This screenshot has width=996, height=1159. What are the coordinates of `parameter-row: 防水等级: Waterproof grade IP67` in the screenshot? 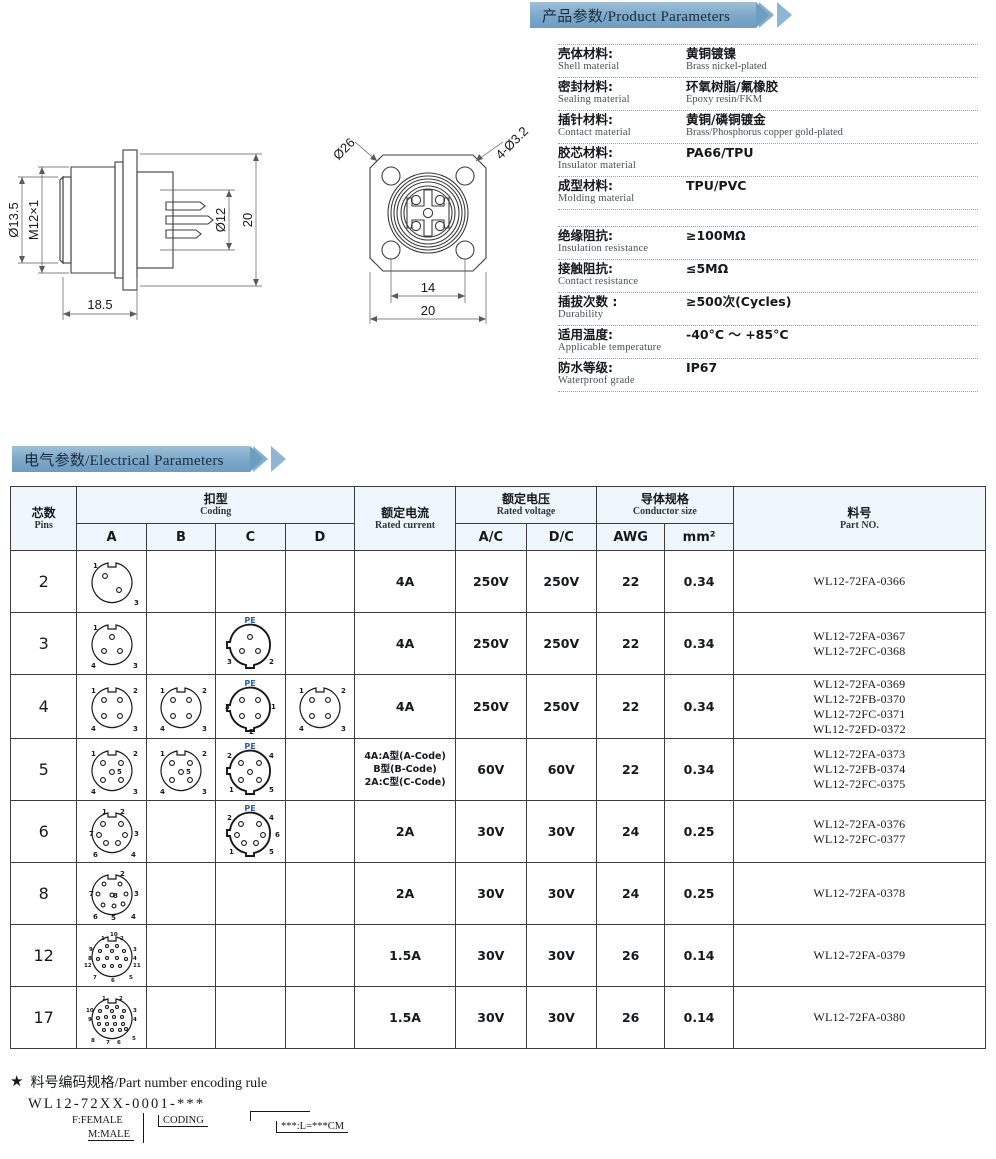 It's located at (768, 375).